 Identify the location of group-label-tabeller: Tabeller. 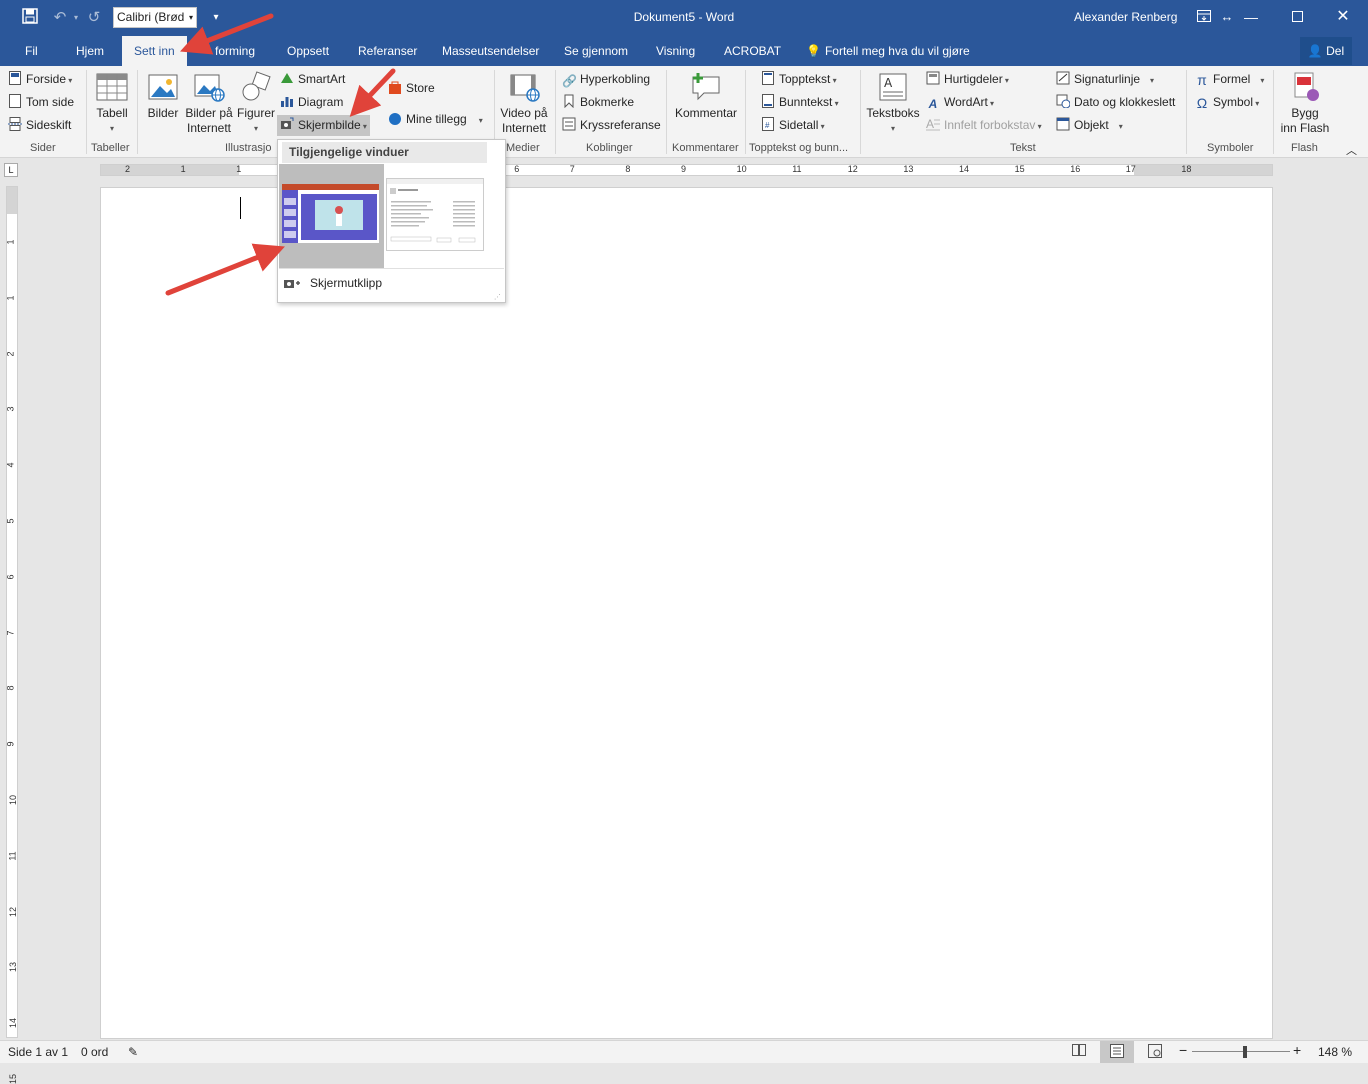
(110, 148).